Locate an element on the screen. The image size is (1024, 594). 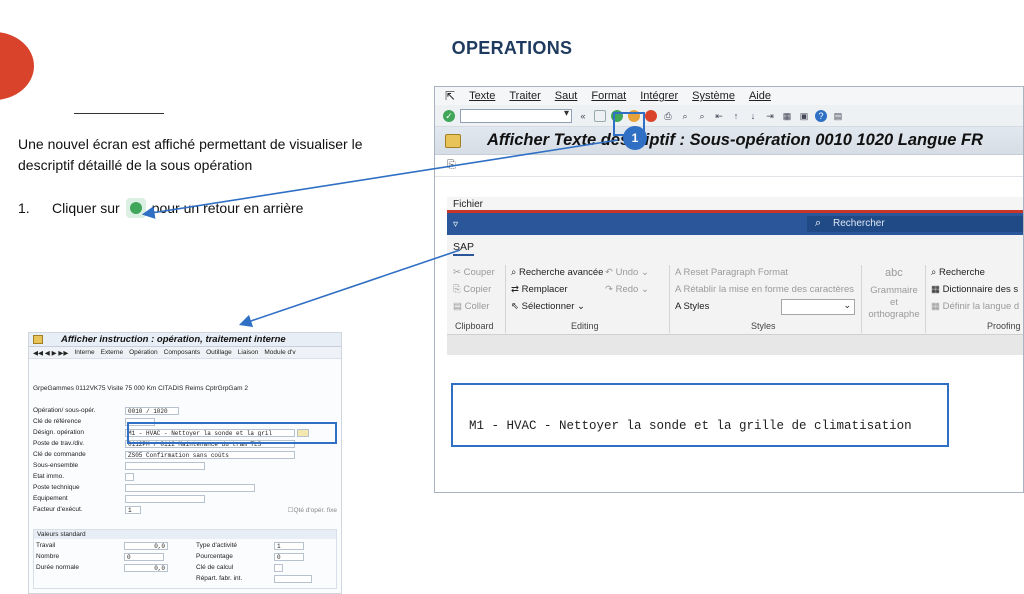
arrow-to-small-screen is located at coordinates (349, 288).